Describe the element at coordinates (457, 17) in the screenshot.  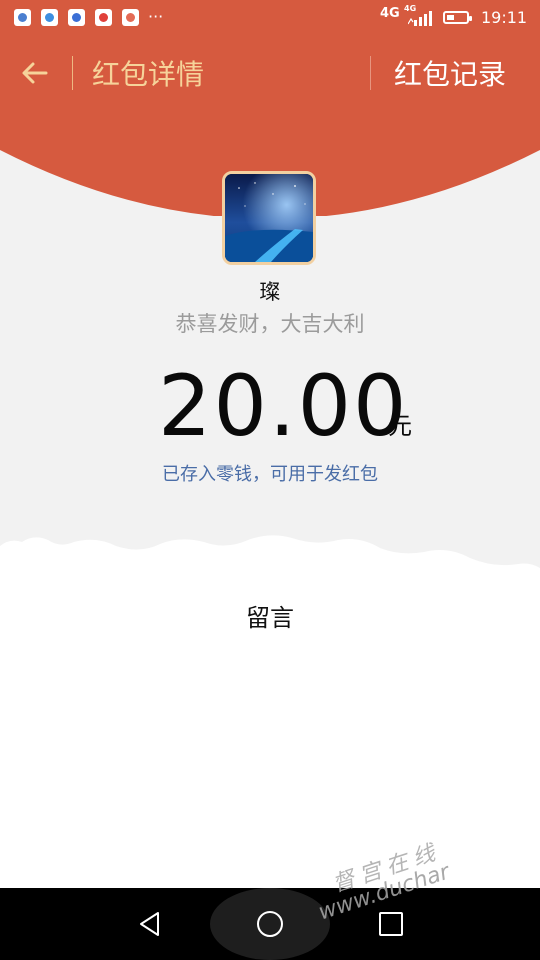
I see `battery-icon` at that location.